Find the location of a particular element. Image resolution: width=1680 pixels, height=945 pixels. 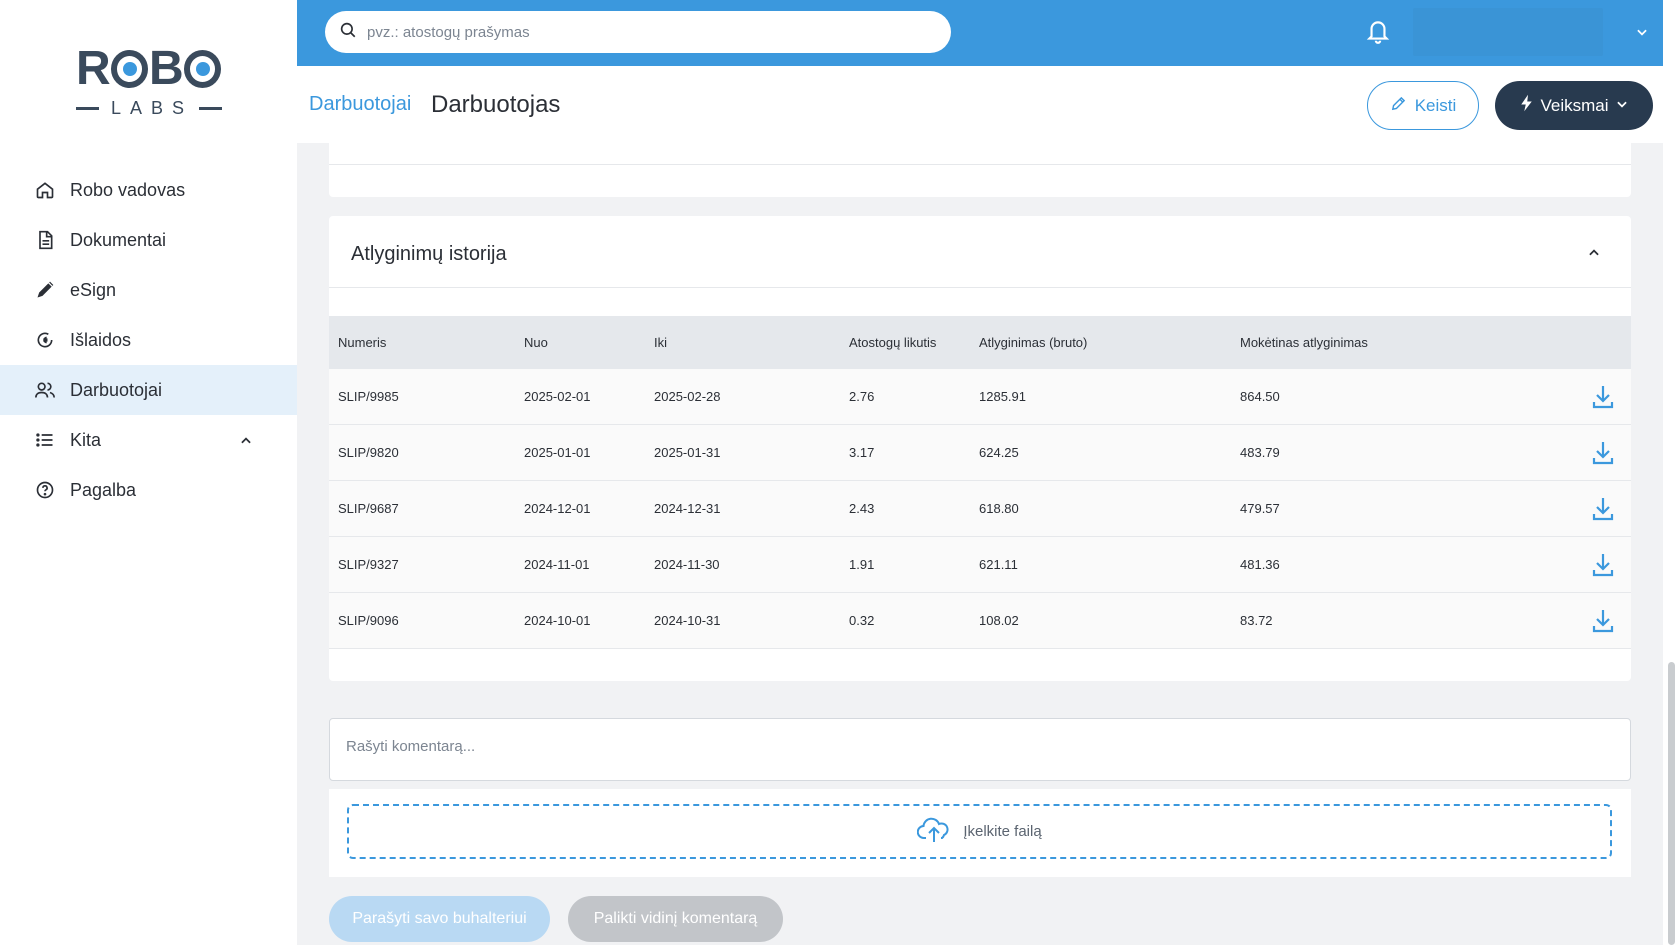

column-header: Mokėtinas atlyginimas is located at coordinates (1304, 342).